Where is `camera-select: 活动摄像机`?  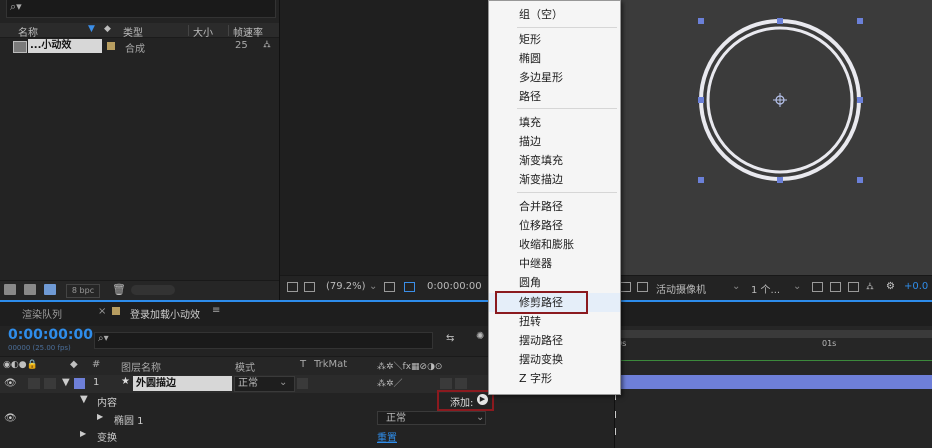
camera-select: 活动摄像机 is located at coordinates (681, 288).